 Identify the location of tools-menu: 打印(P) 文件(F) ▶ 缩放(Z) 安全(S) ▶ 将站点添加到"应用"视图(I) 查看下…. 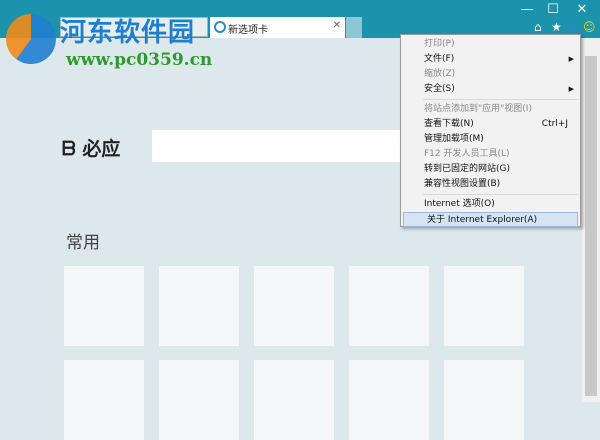
(490, 130).